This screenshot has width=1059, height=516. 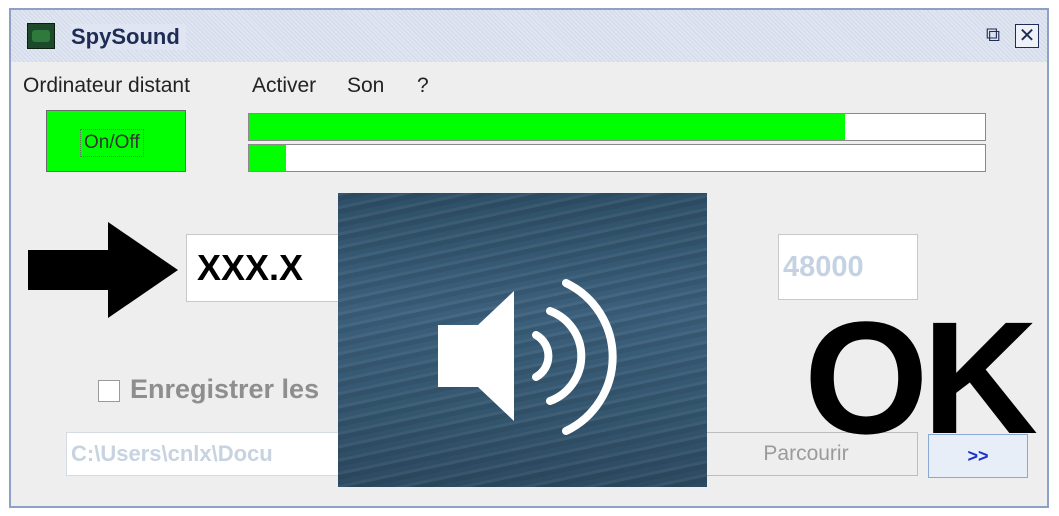 What do you see at coordinates (529, 36) in the screenshot?
I see `title-bar: SpySound ⧉ ✕` at bounding box center [529, 36].